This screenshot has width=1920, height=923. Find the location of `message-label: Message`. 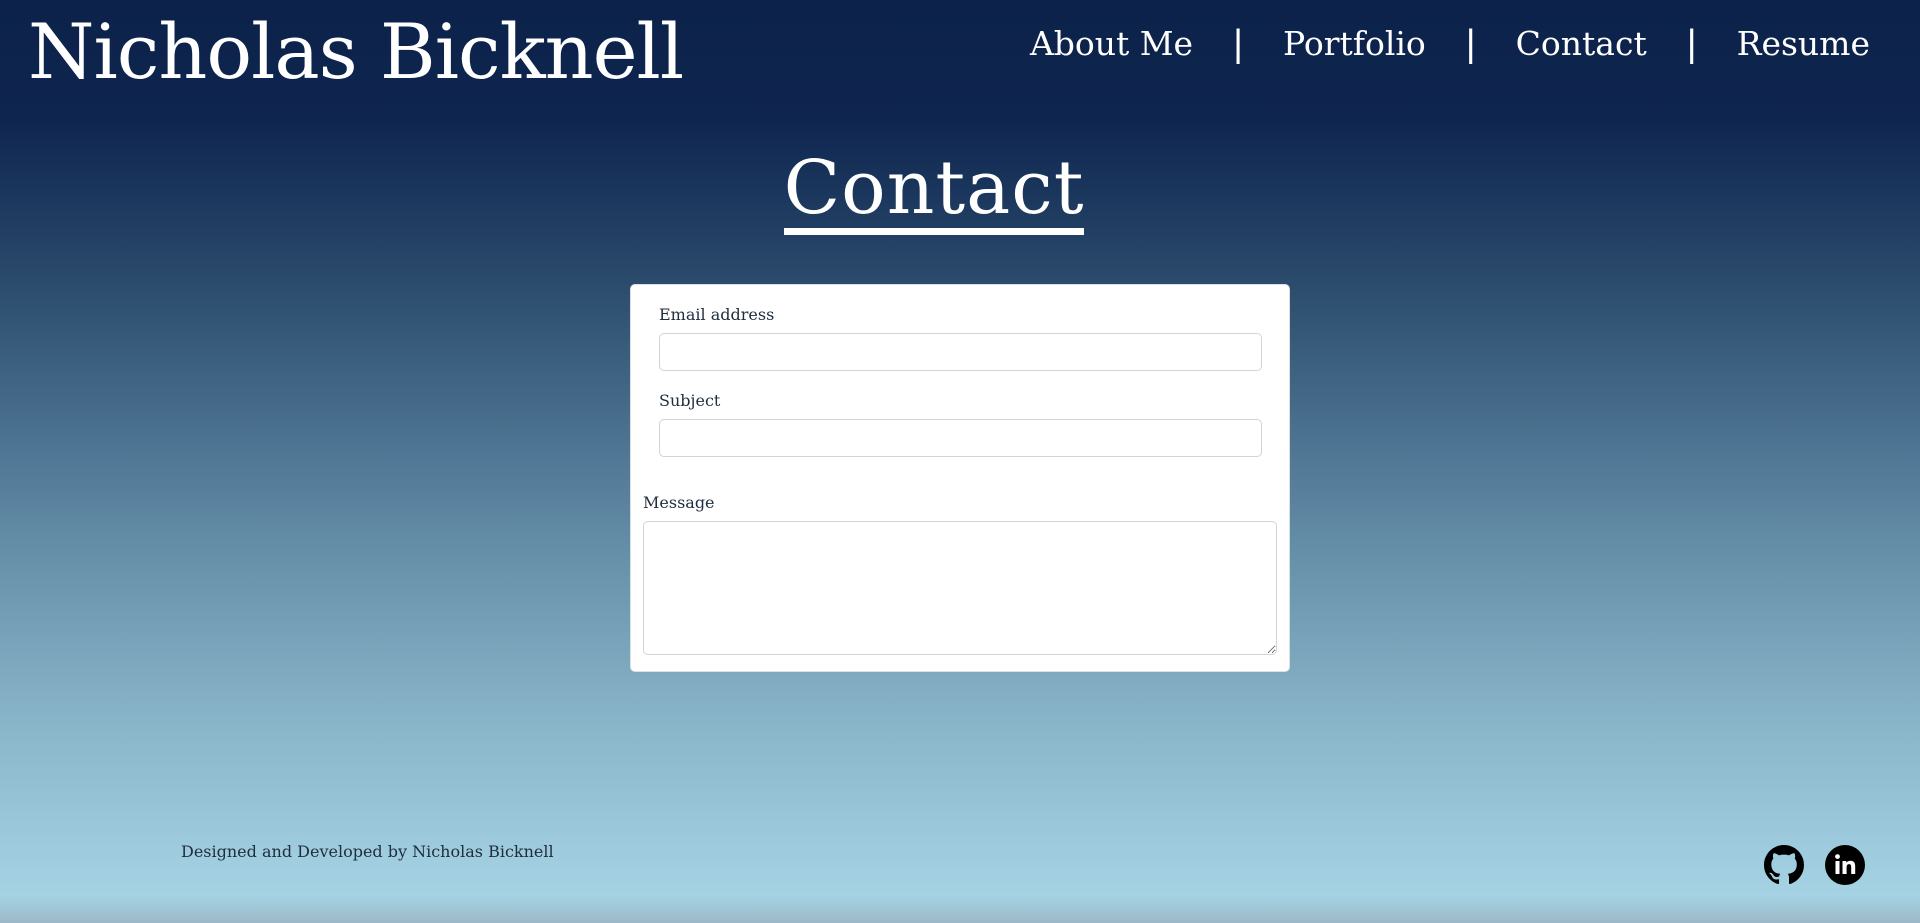

message-label: Message is located at coordinates (679, 502).